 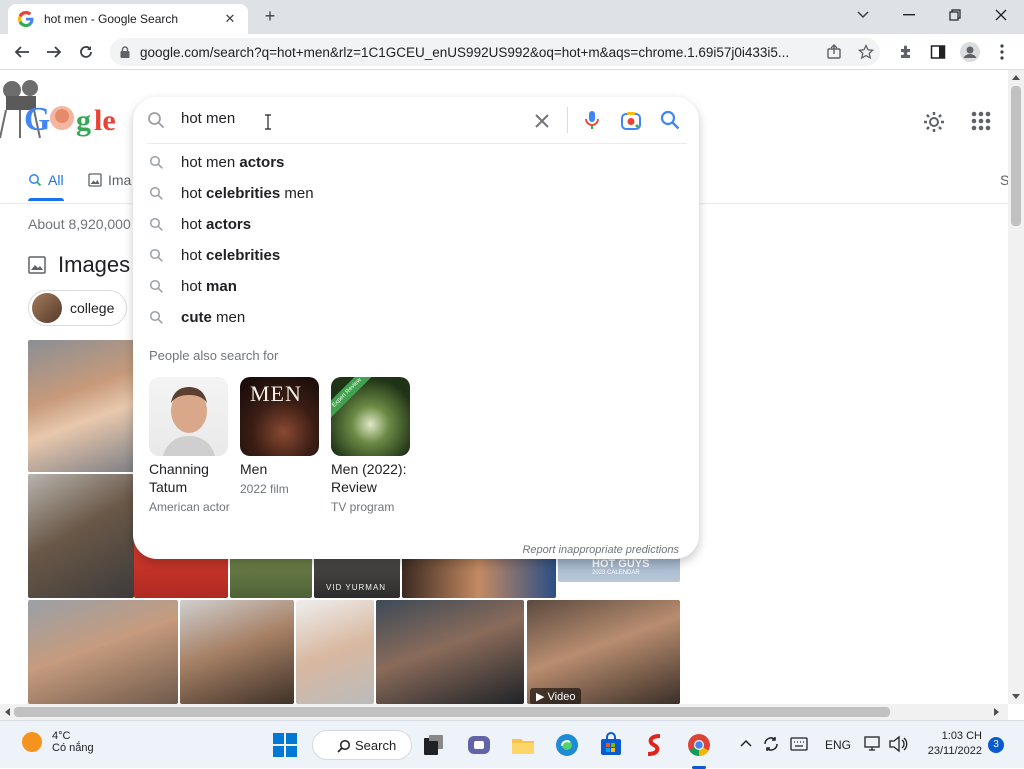 I want to click on edge-browser-icon, so click(x=567, y=745).